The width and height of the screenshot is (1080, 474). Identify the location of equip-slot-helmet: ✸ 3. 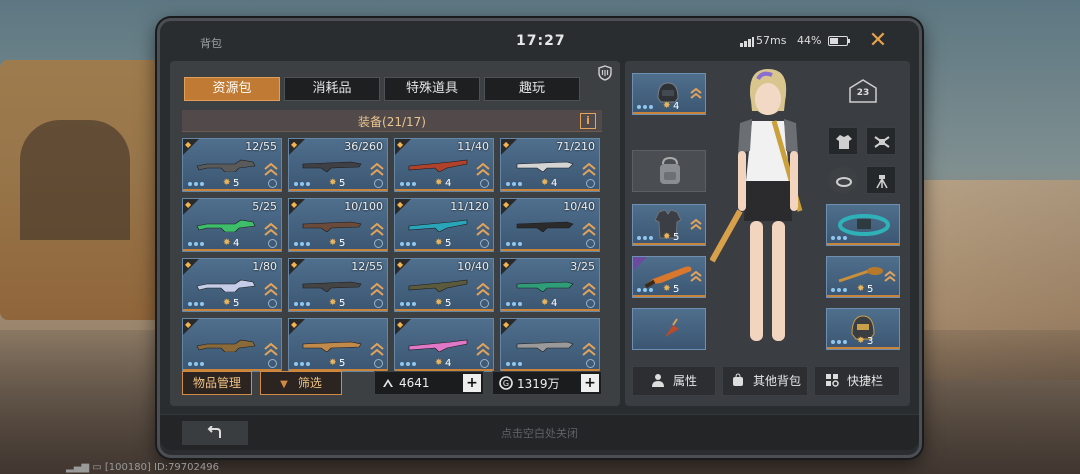
(863, 329).